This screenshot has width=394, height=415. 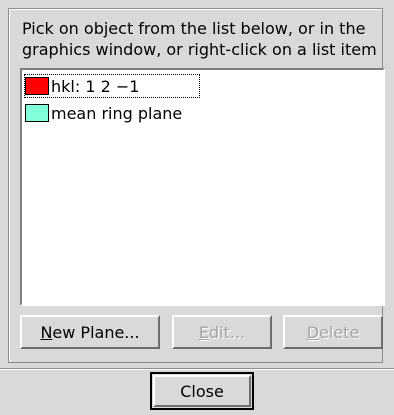 I want to click on close-button: Close, so click(x=202, y=391).